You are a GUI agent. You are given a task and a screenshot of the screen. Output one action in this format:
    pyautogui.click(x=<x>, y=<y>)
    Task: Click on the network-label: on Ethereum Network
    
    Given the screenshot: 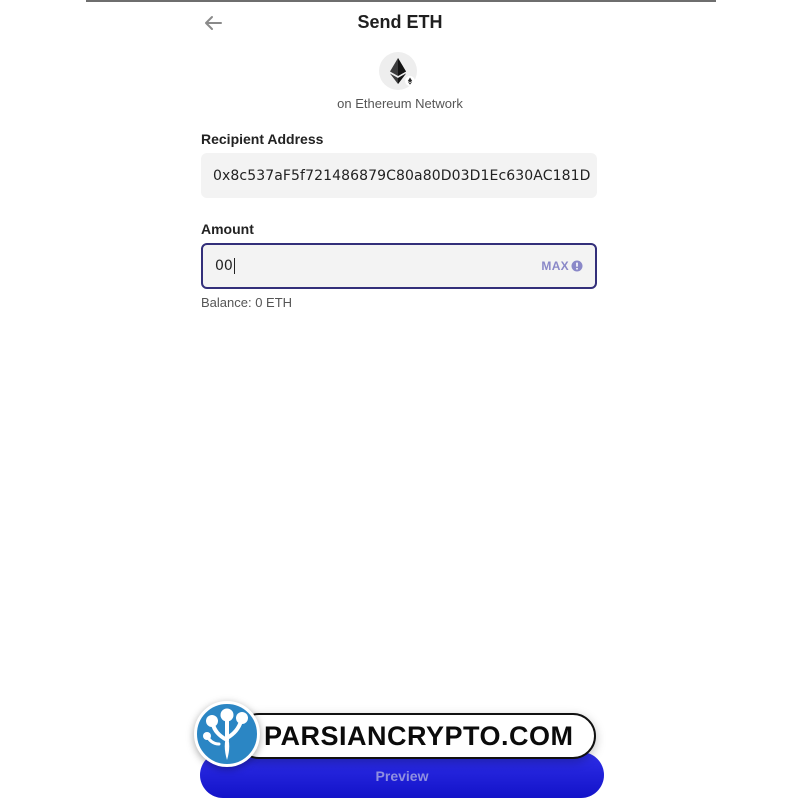 What is the action you would take?
    pyautogui.click(x=400, y=103)
    